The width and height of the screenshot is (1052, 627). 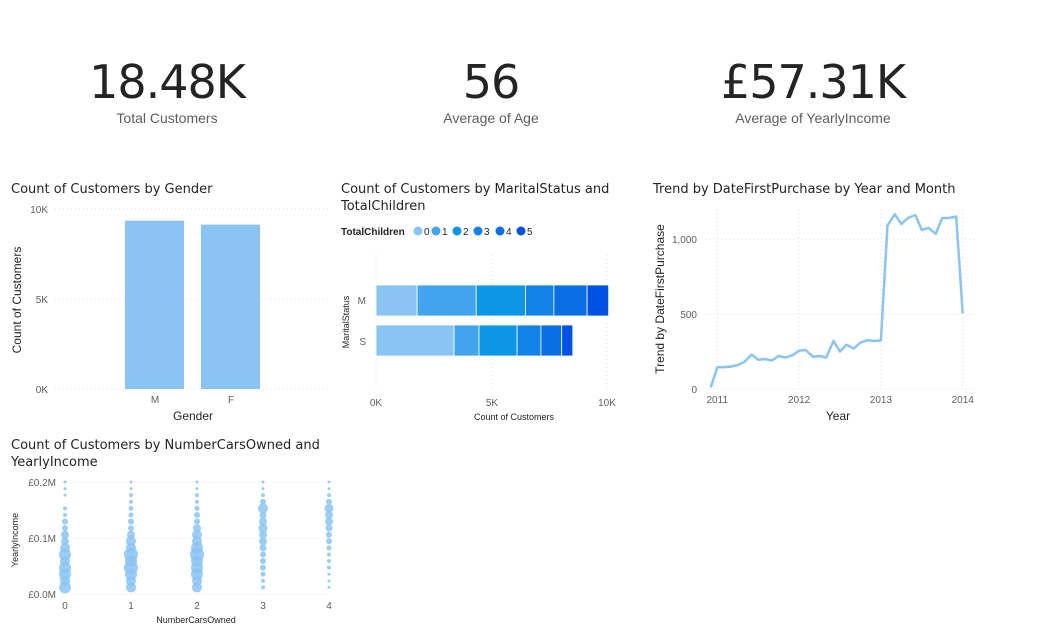 I want to click on x-tick-label: 3, so click(x=263, y=606).